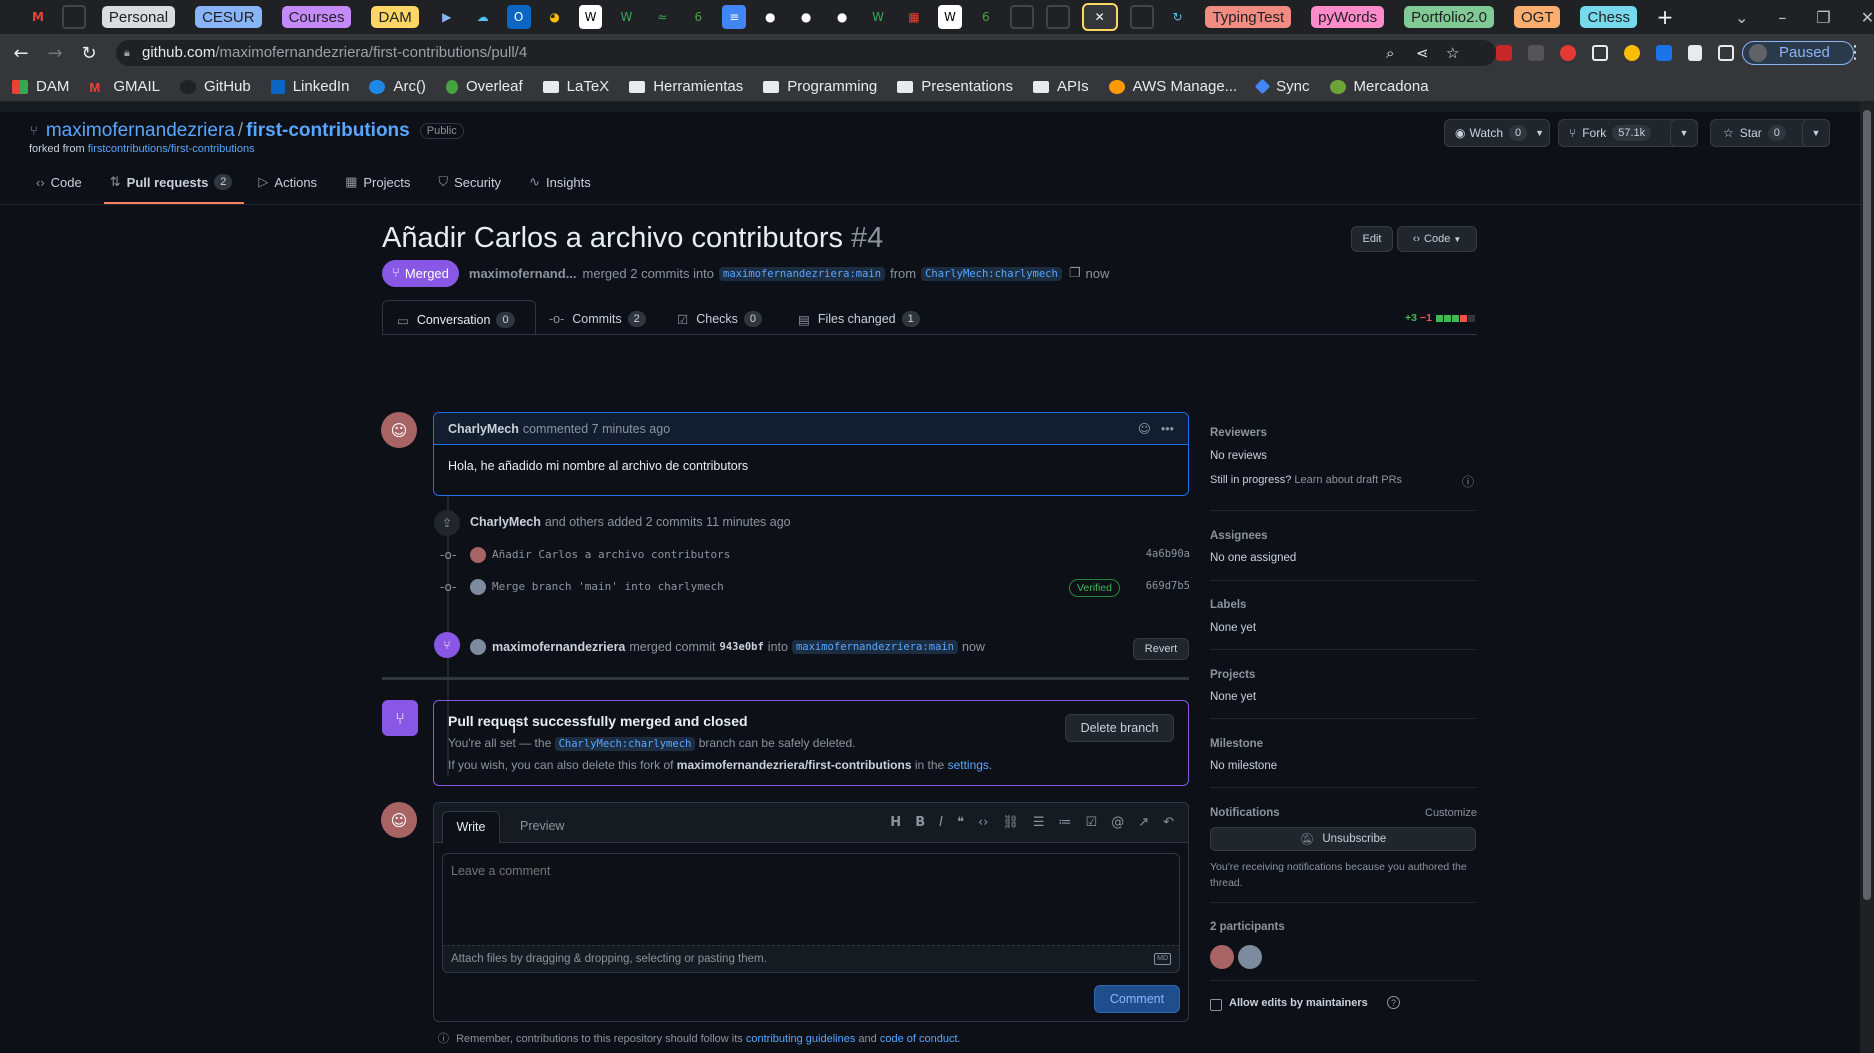 The image size is (1874, 1053). Describe the element at coordinates (38, 17) in the screenshot. I see `gmail-tab-icon: M` at that location.